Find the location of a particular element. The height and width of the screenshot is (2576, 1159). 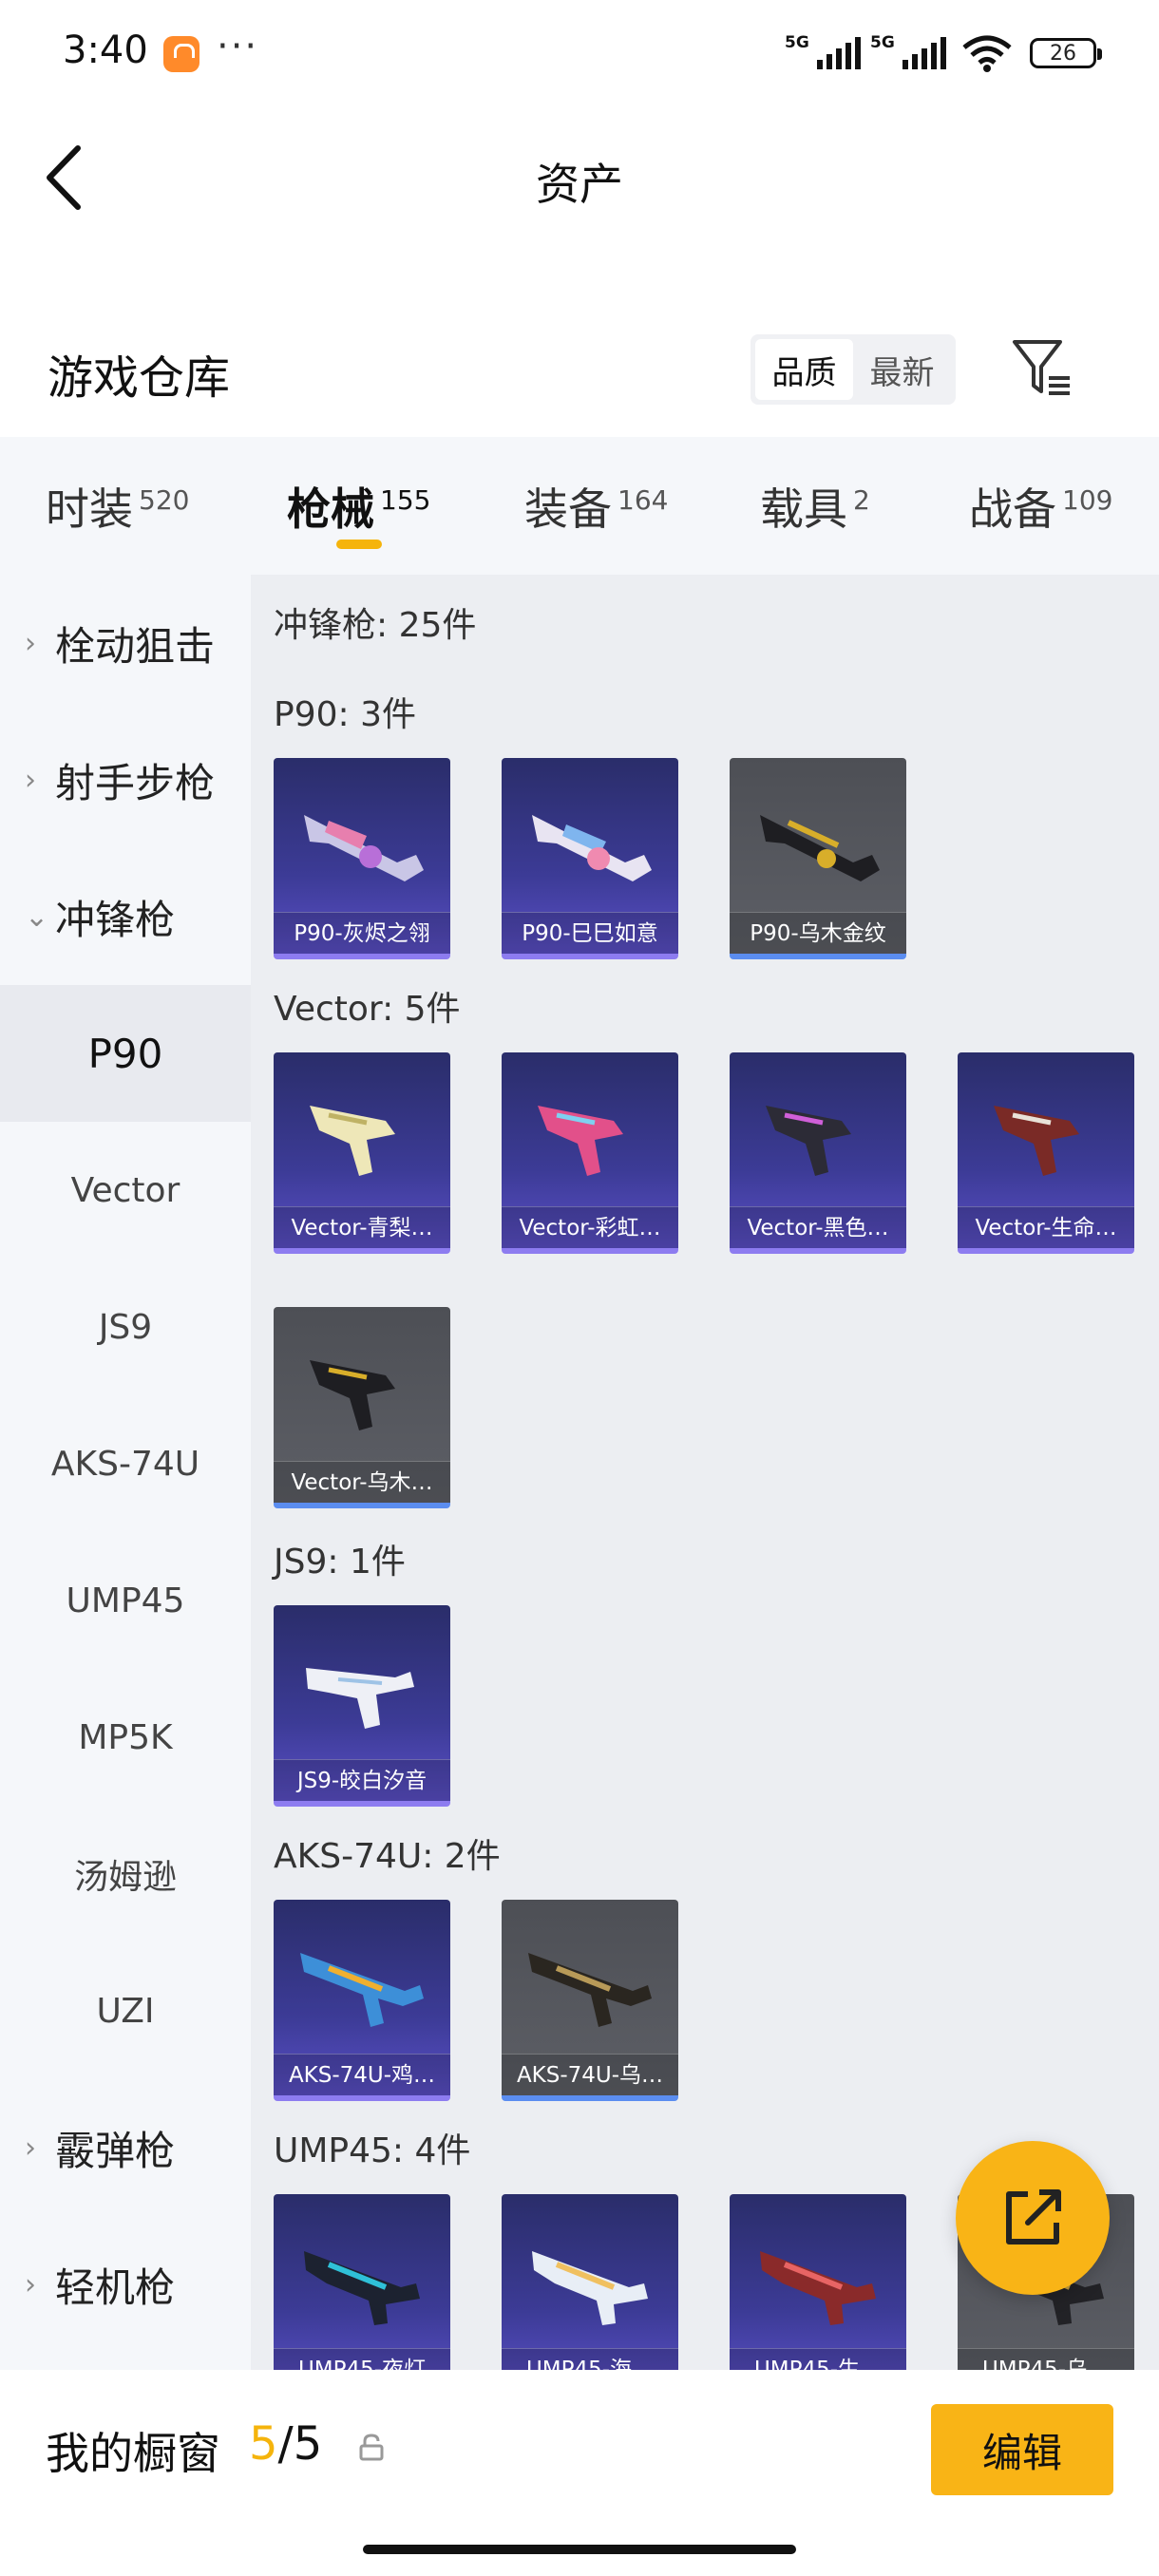

sort-toggle: 品质 最新 is located at coordinates (853, 369).